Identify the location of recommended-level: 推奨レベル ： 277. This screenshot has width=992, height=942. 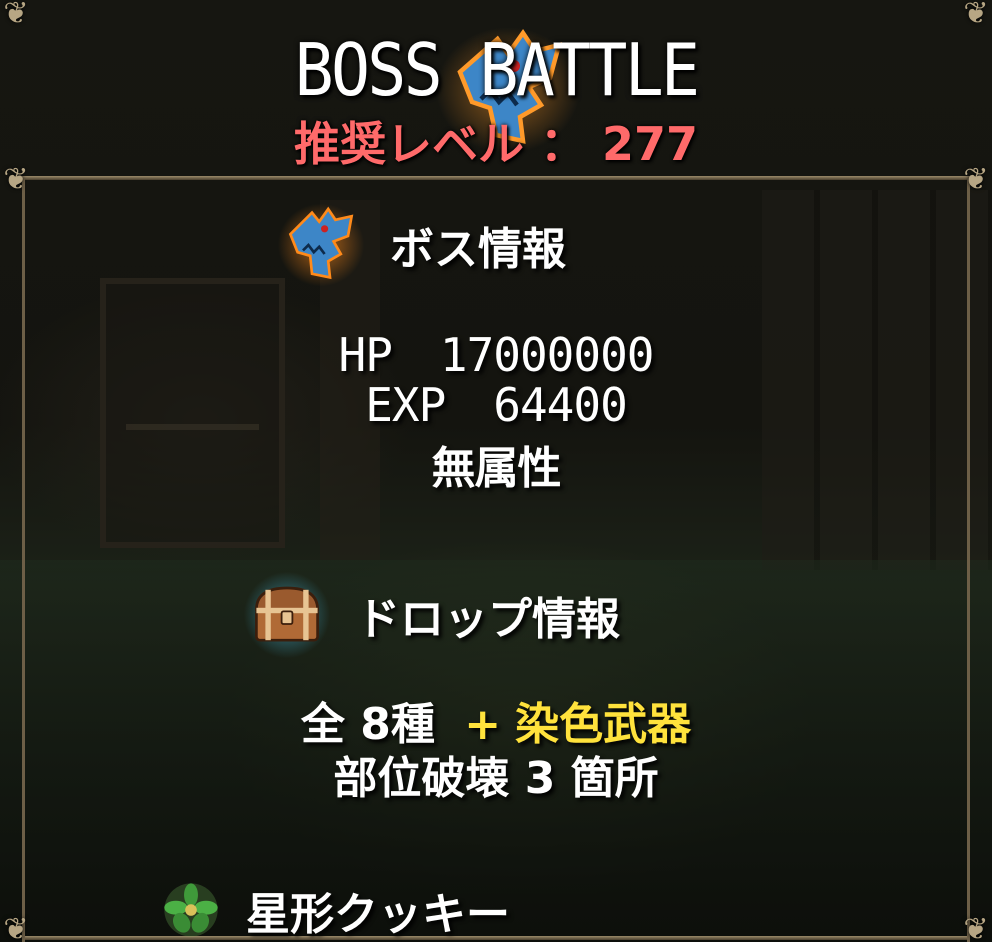
(496, 141).